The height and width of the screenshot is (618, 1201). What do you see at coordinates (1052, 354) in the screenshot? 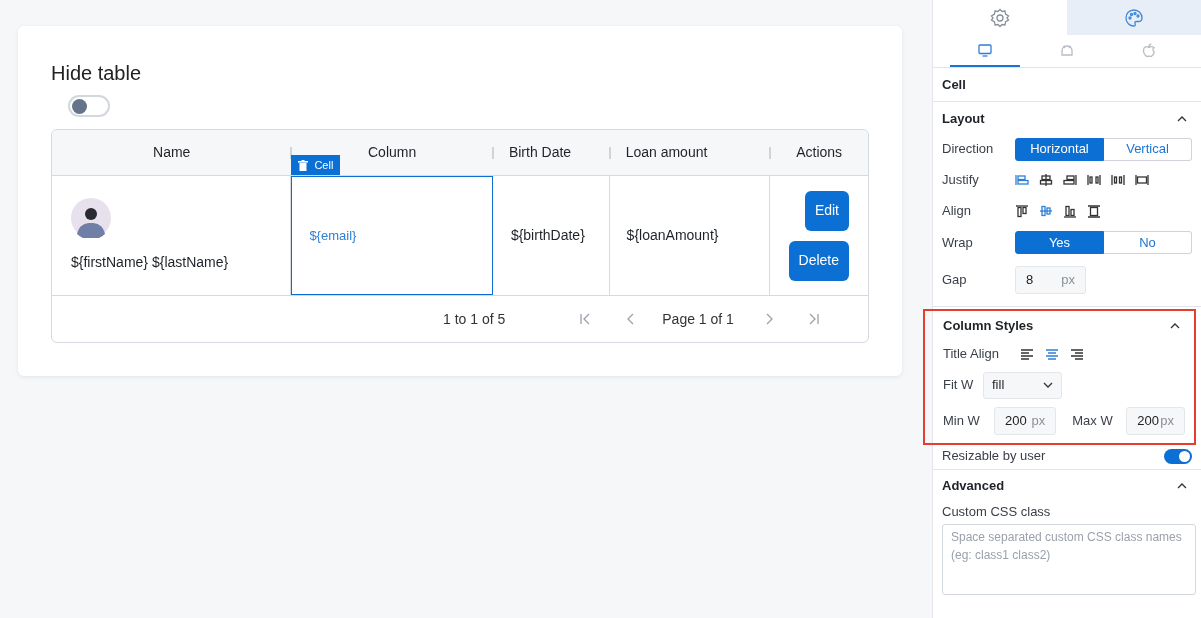
I see `text-center-icon` at bounding box center [1052, 354].